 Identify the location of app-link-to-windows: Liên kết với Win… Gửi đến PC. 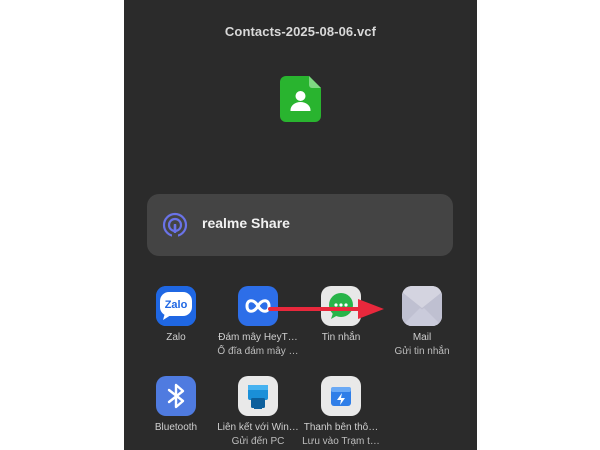
(258, 412).